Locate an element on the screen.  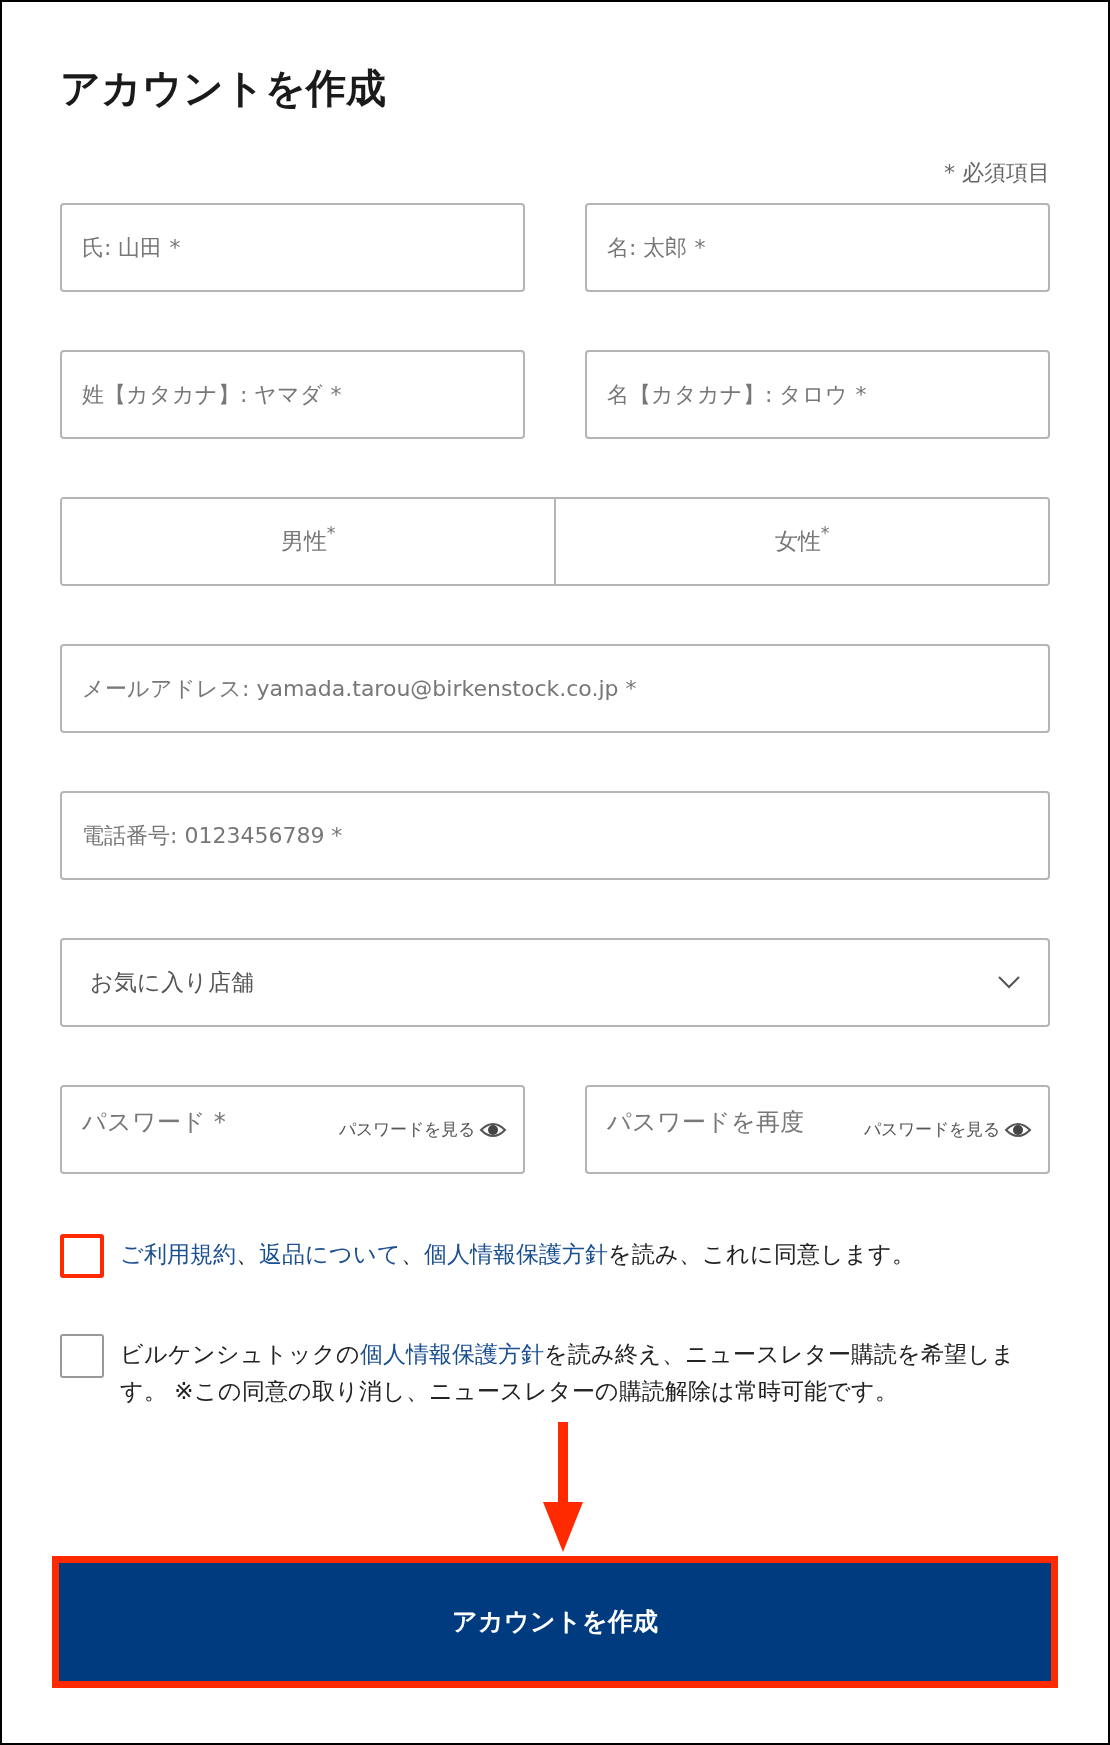
field-placeholder: 氏: 山田 * is located at coordinates (131, 248).